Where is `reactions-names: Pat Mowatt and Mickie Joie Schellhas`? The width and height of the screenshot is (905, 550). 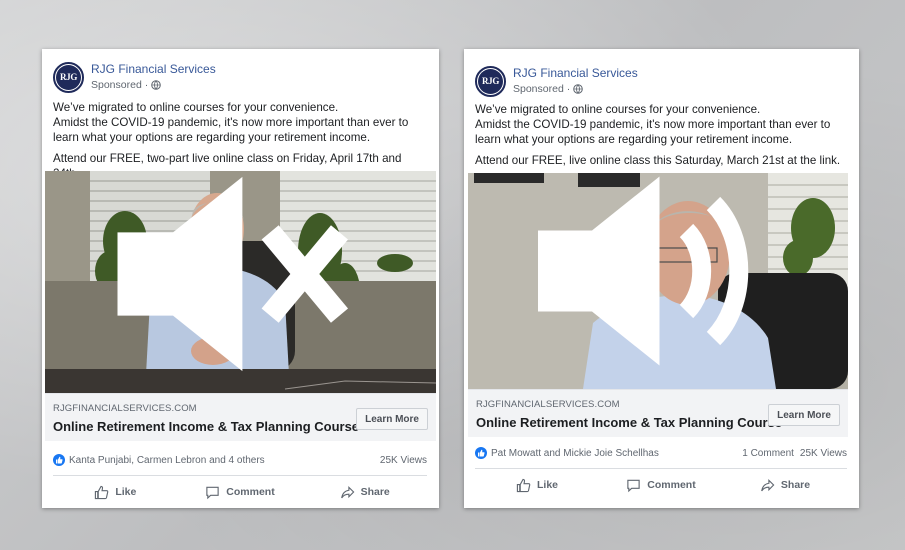 reactions-names: Pat Mowatt and Mickie Joie Schellhas is located at coordinates (575, 453).